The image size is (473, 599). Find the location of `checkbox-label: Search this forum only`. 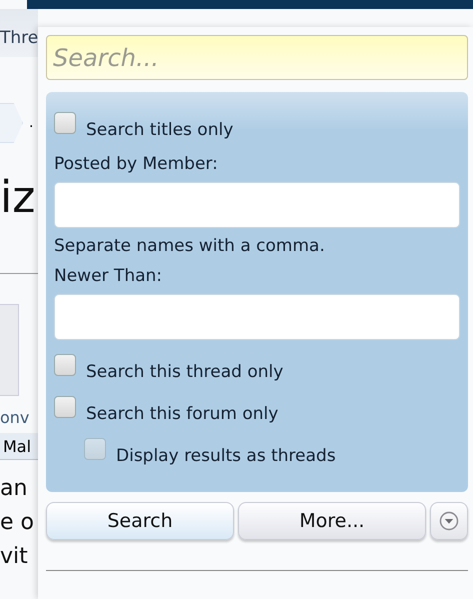

checkbox-label: Search this forum only is located at coordinates (182, 414).